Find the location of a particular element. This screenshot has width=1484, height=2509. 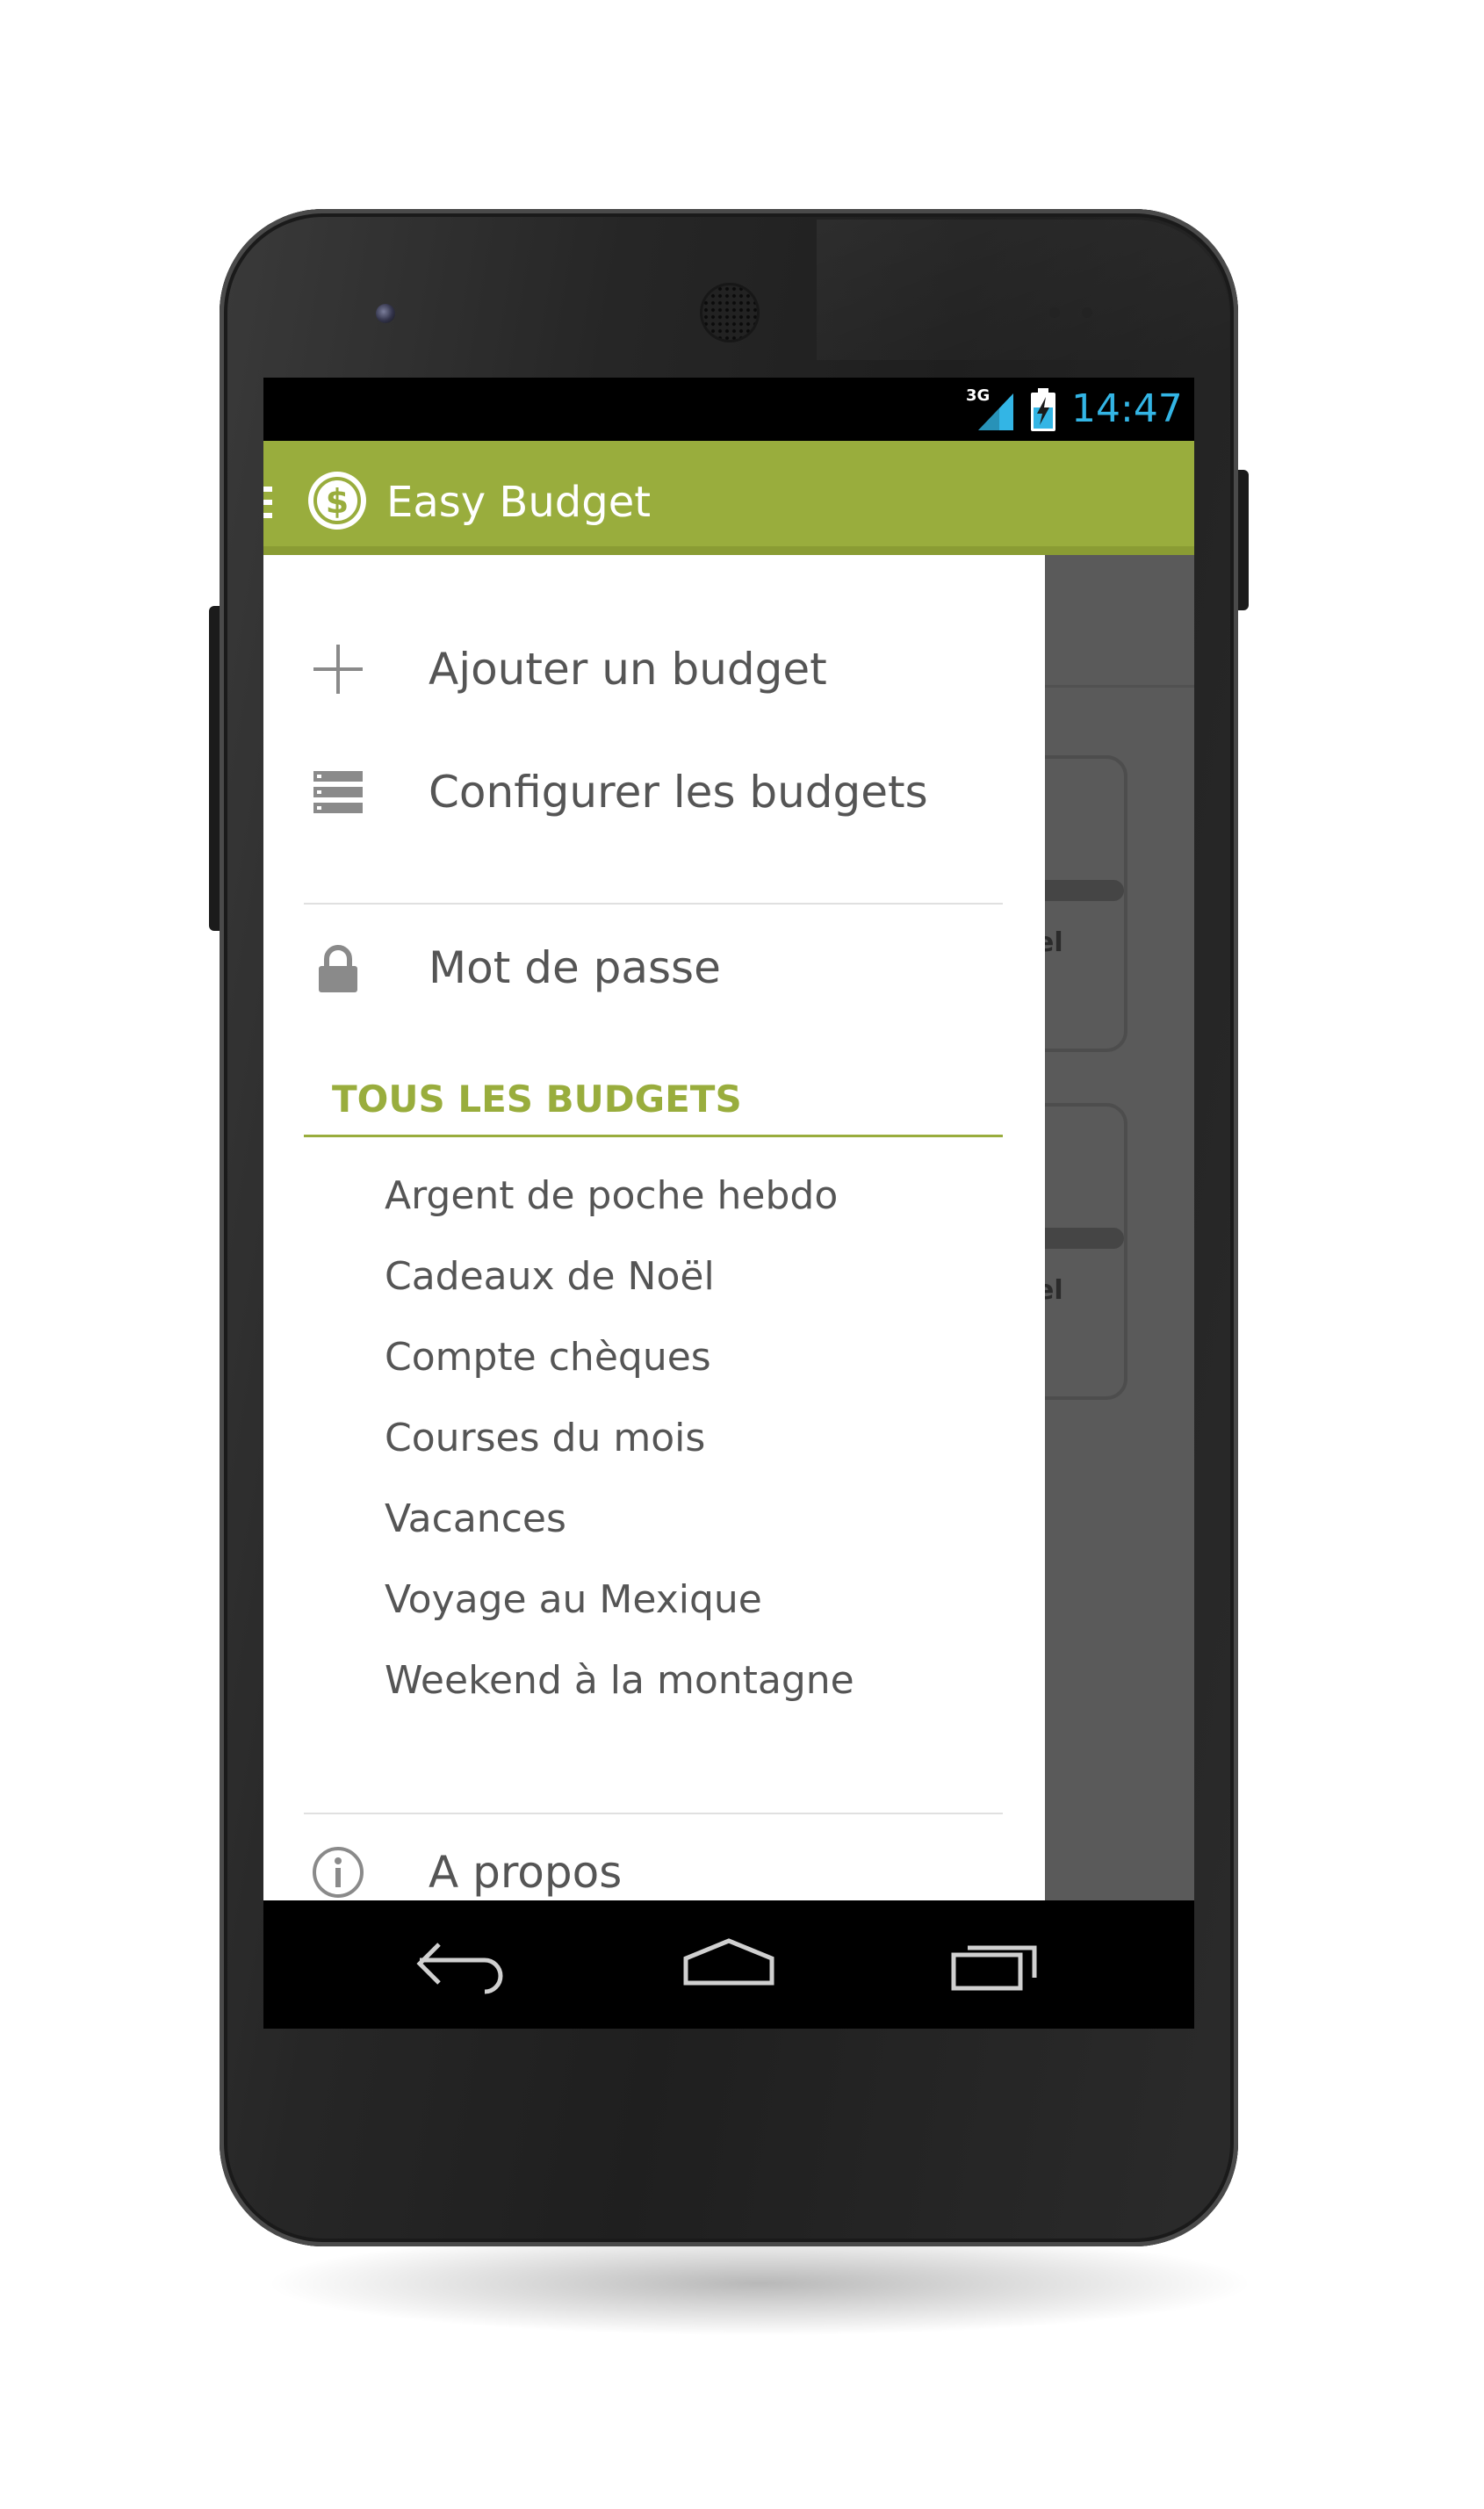

about-item: A propos is located at coordinates (525, 1872).